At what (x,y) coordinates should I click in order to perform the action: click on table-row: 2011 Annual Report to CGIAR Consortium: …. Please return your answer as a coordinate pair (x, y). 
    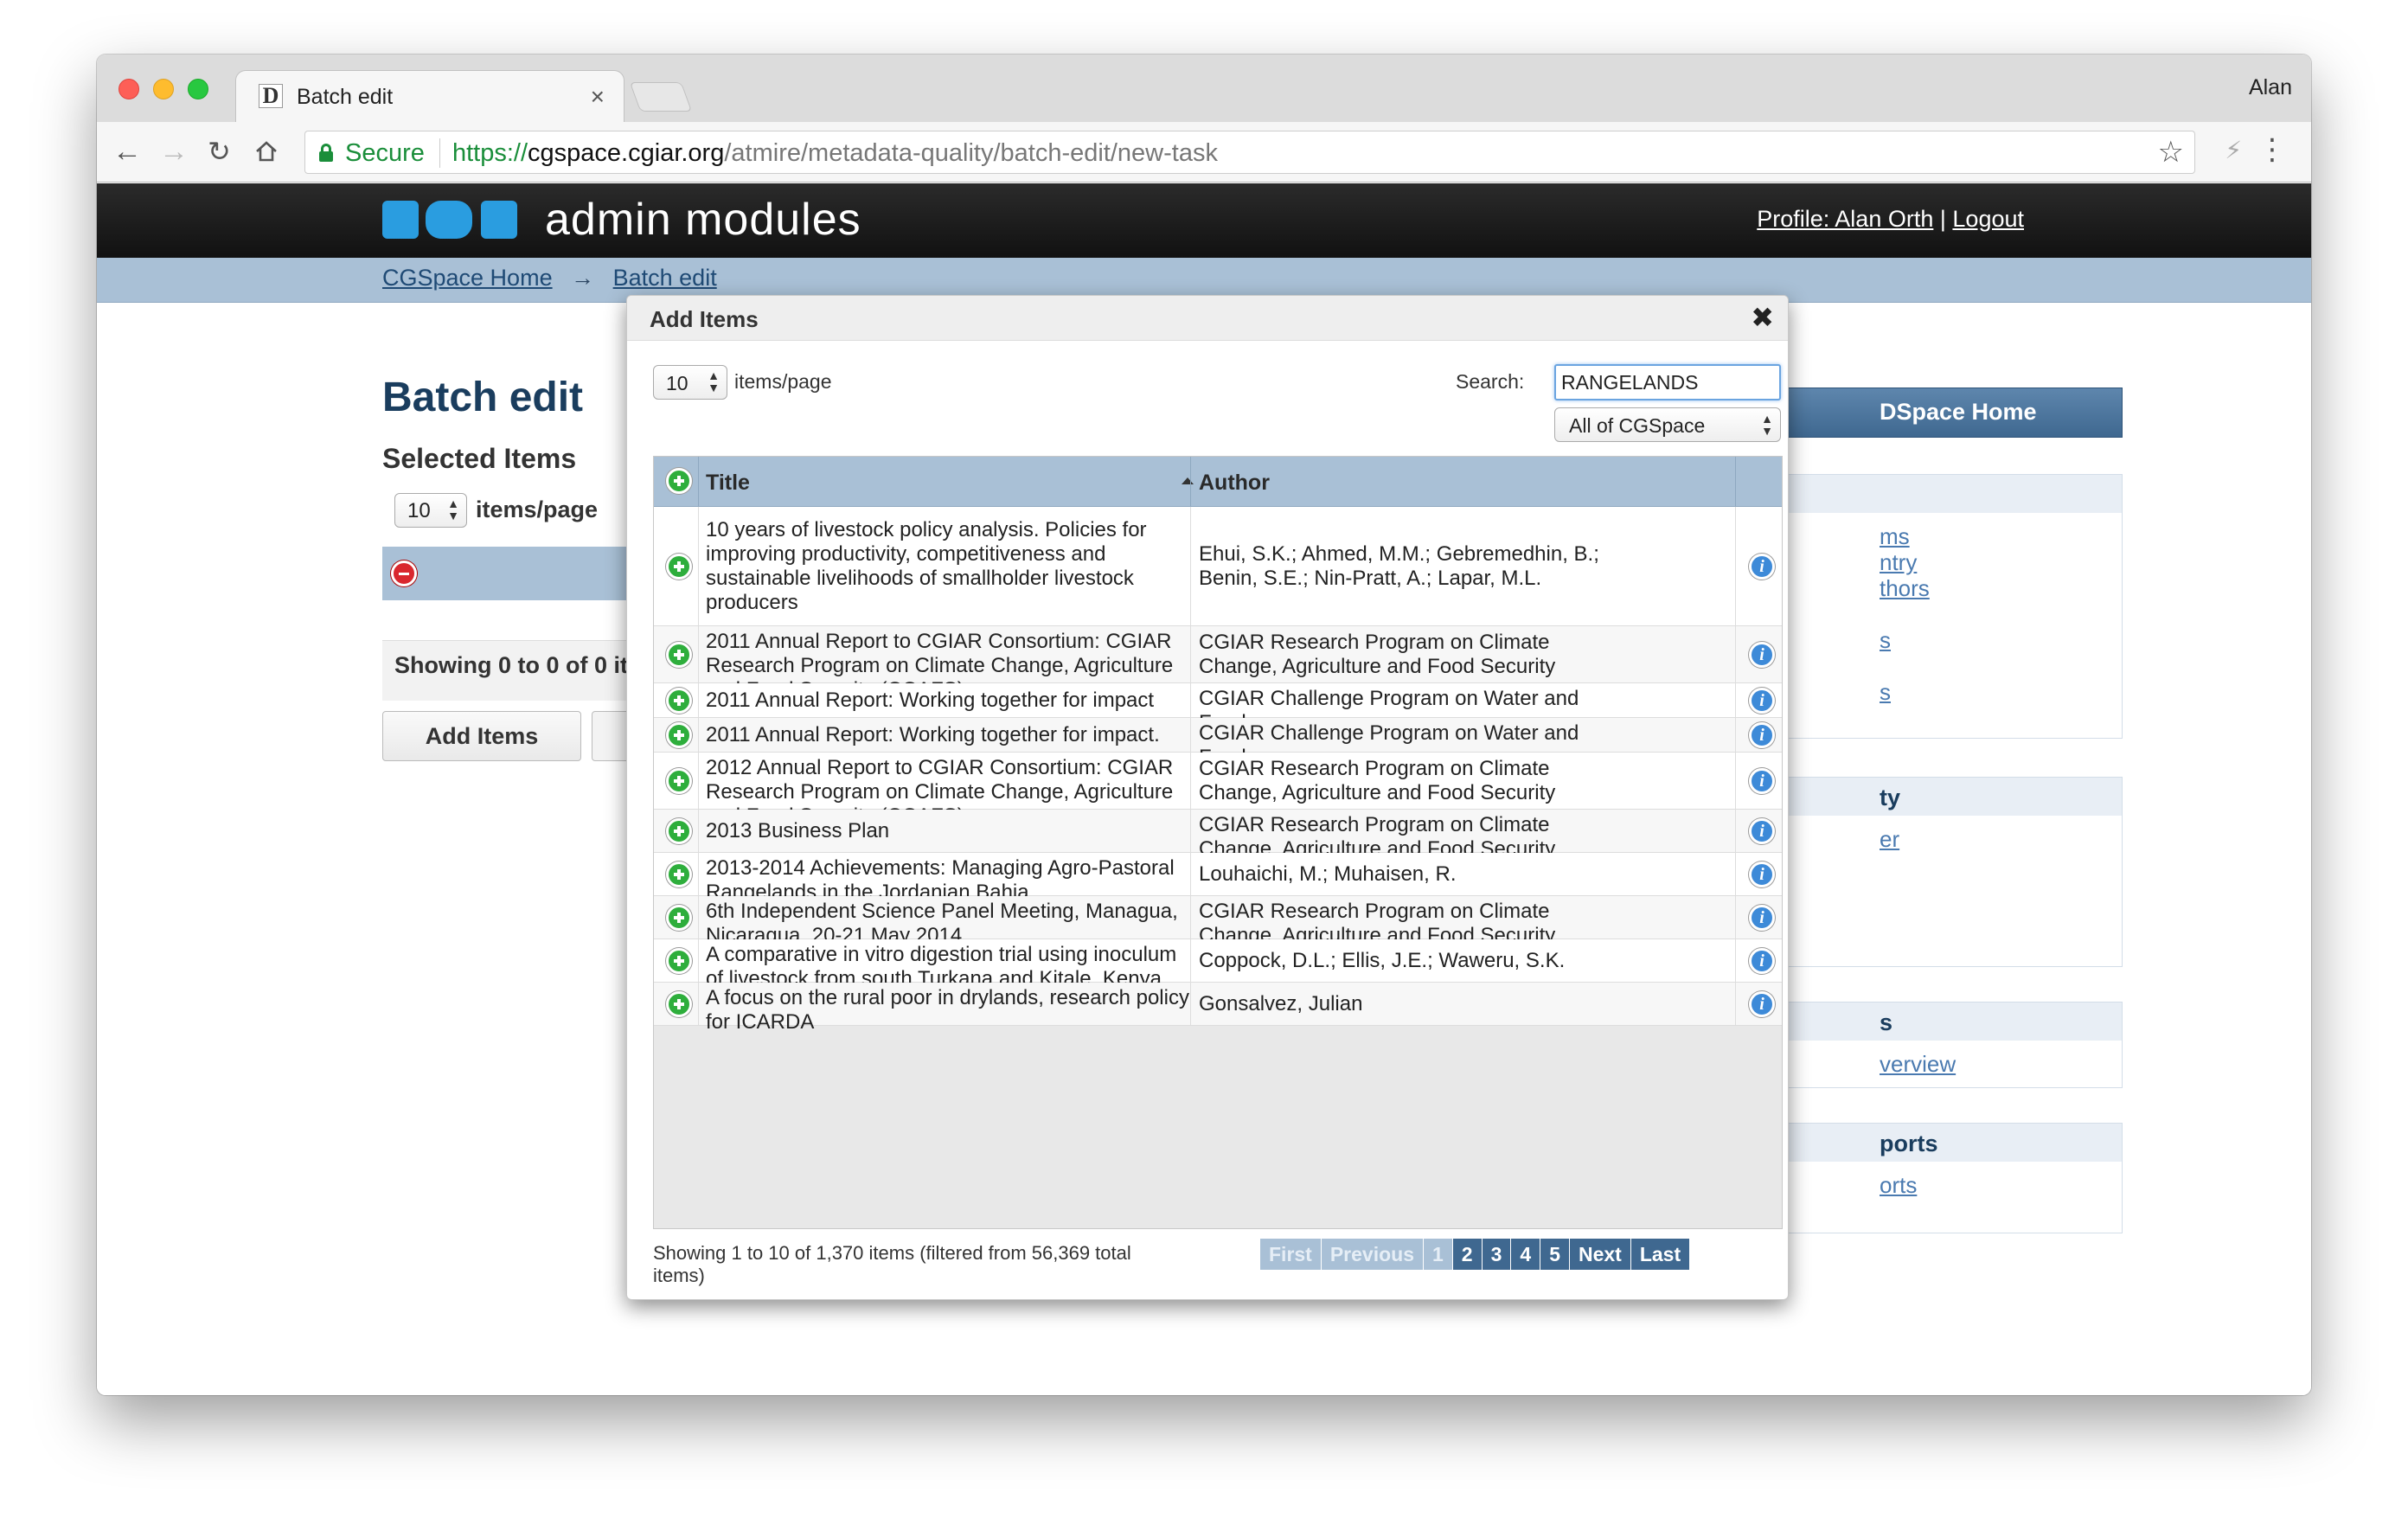
    Looking at the image, I should click on (1218, 663).